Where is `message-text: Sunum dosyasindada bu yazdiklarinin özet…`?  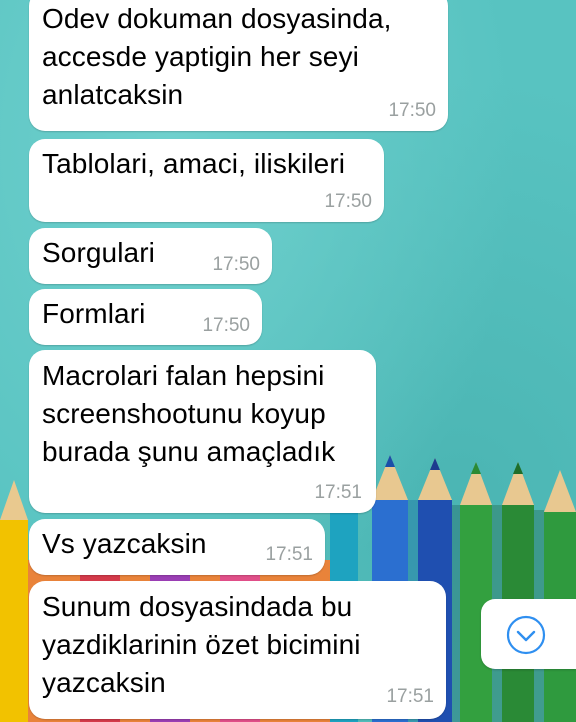
message-text: Sunum dosyasindada bu yazdiklarinin özet… is located at coordinates (201, 644).